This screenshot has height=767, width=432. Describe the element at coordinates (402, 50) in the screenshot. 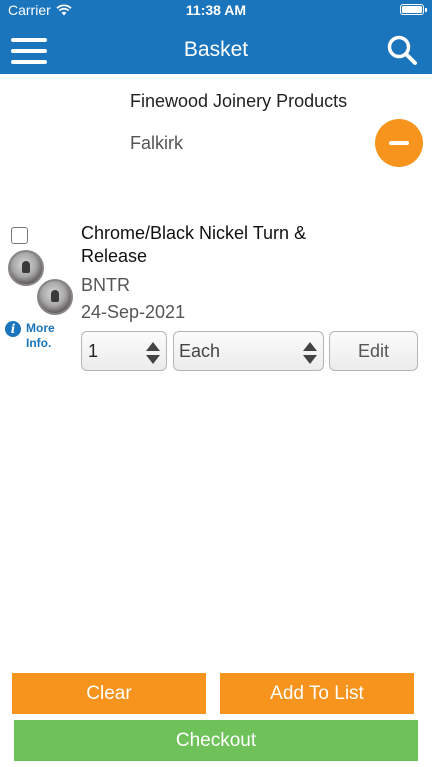

I see `search-icon` at that location.